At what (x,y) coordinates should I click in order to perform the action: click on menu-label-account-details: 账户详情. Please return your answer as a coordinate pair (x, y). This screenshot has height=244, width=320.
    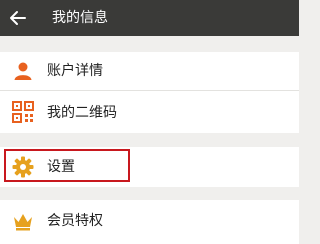
    Looking at the image, I should click on (75, 71).